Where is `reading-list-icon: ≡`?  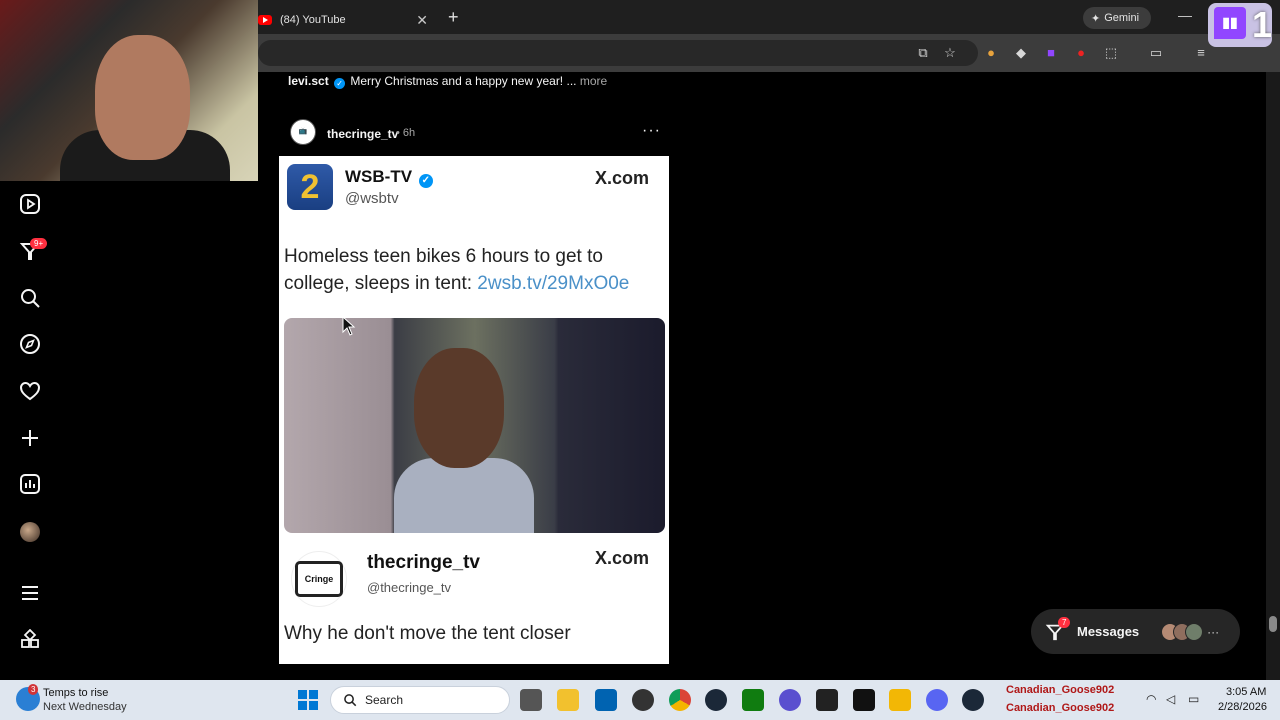 reading-list-icon: ≡ is located at coordinates (1201, 53).